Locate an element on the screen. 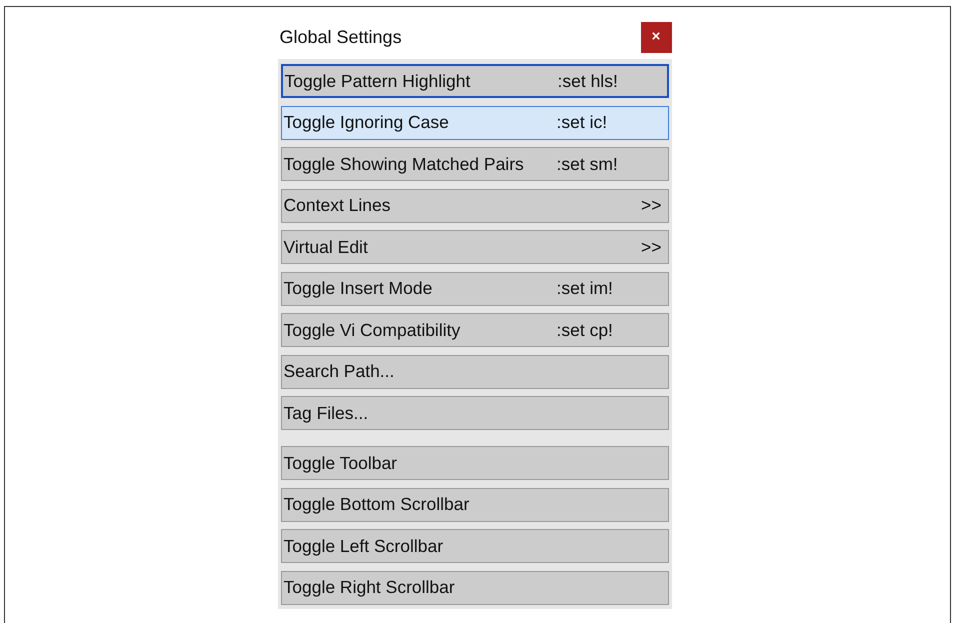  menu-item: Toggle Vi Compatibility :set cp! is located at coordinates (474, 330).